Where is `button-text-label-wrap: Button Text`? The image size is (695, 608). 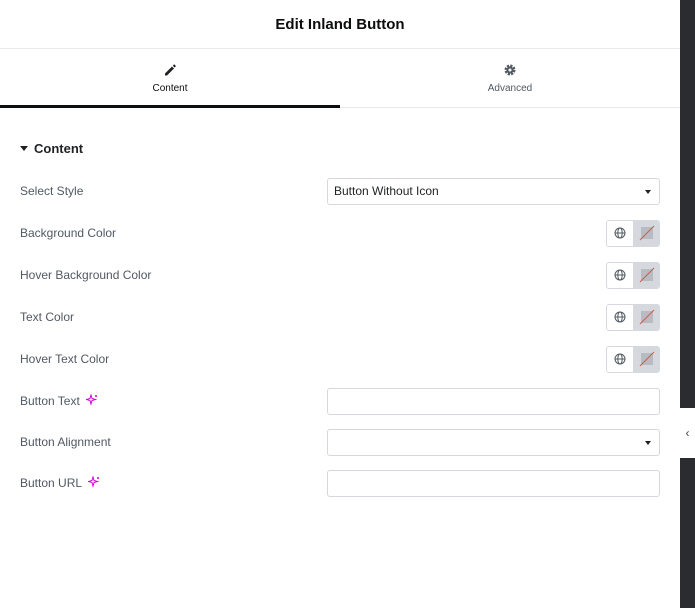
button-text-label-wrap: Button Text is located at coordinates (59, 400).